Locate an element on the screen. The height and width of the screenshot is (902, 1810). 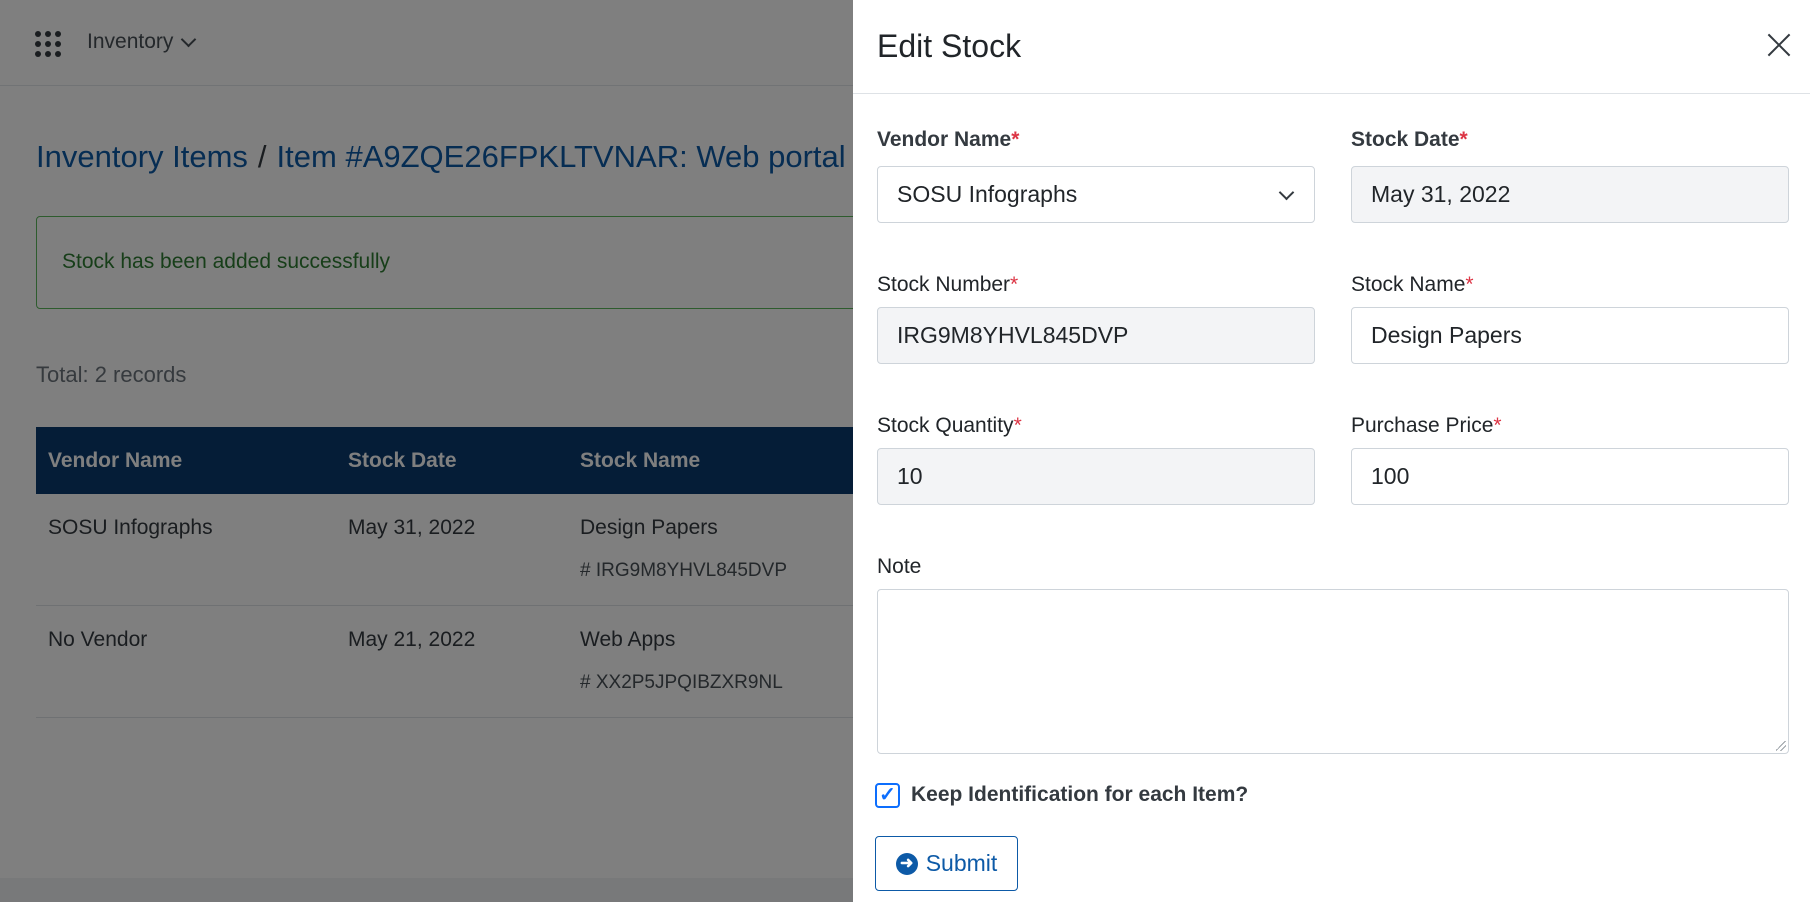
stock-number-value: IRG9M8YHVL845DVP is located at coordinates (1013, 335).